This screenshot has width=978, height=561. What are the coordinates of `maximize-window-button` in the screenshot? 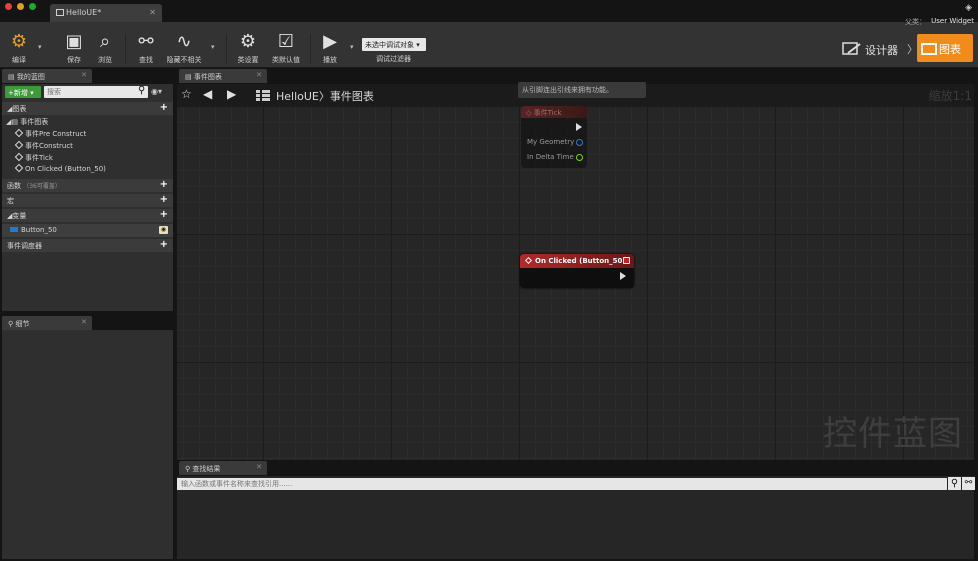 It's located at (32, 6).